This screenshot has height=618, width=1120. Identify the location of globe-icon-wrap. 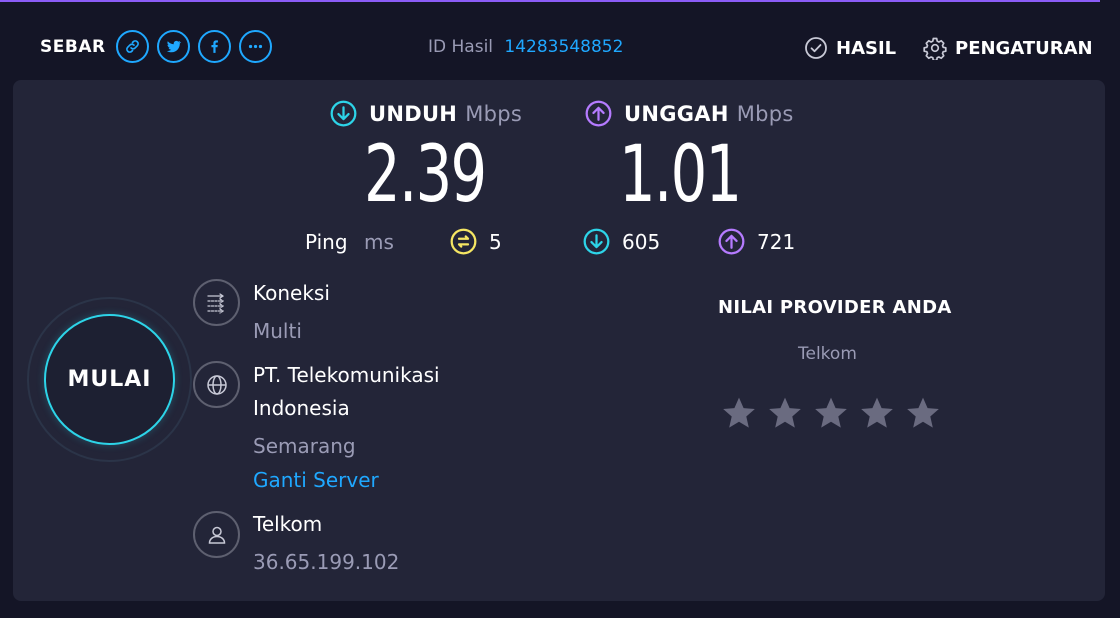
(216, 384).